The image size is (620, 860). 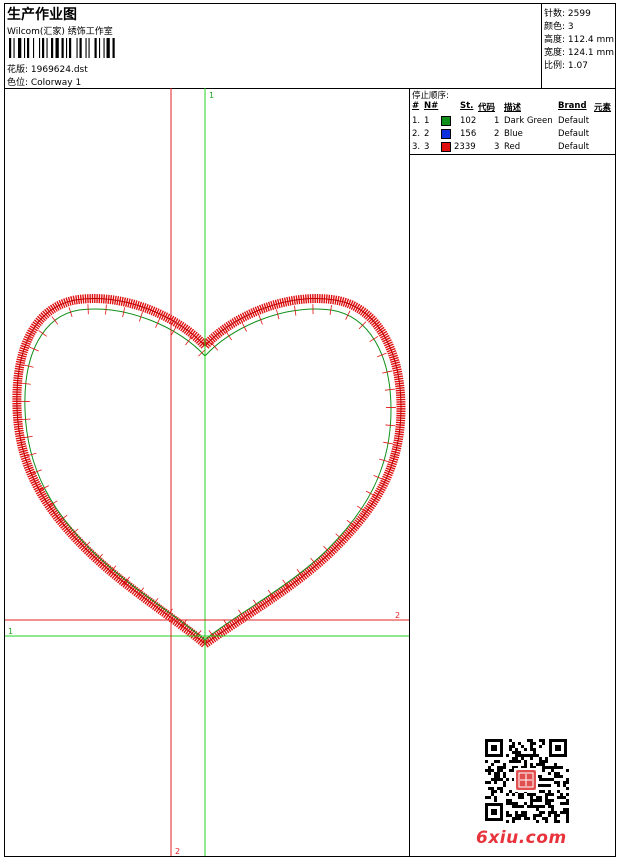 What do you see at coordinates (446, 134) in the screenshot?
I see `color-swatch-blue` at bounding box center [446, 134].